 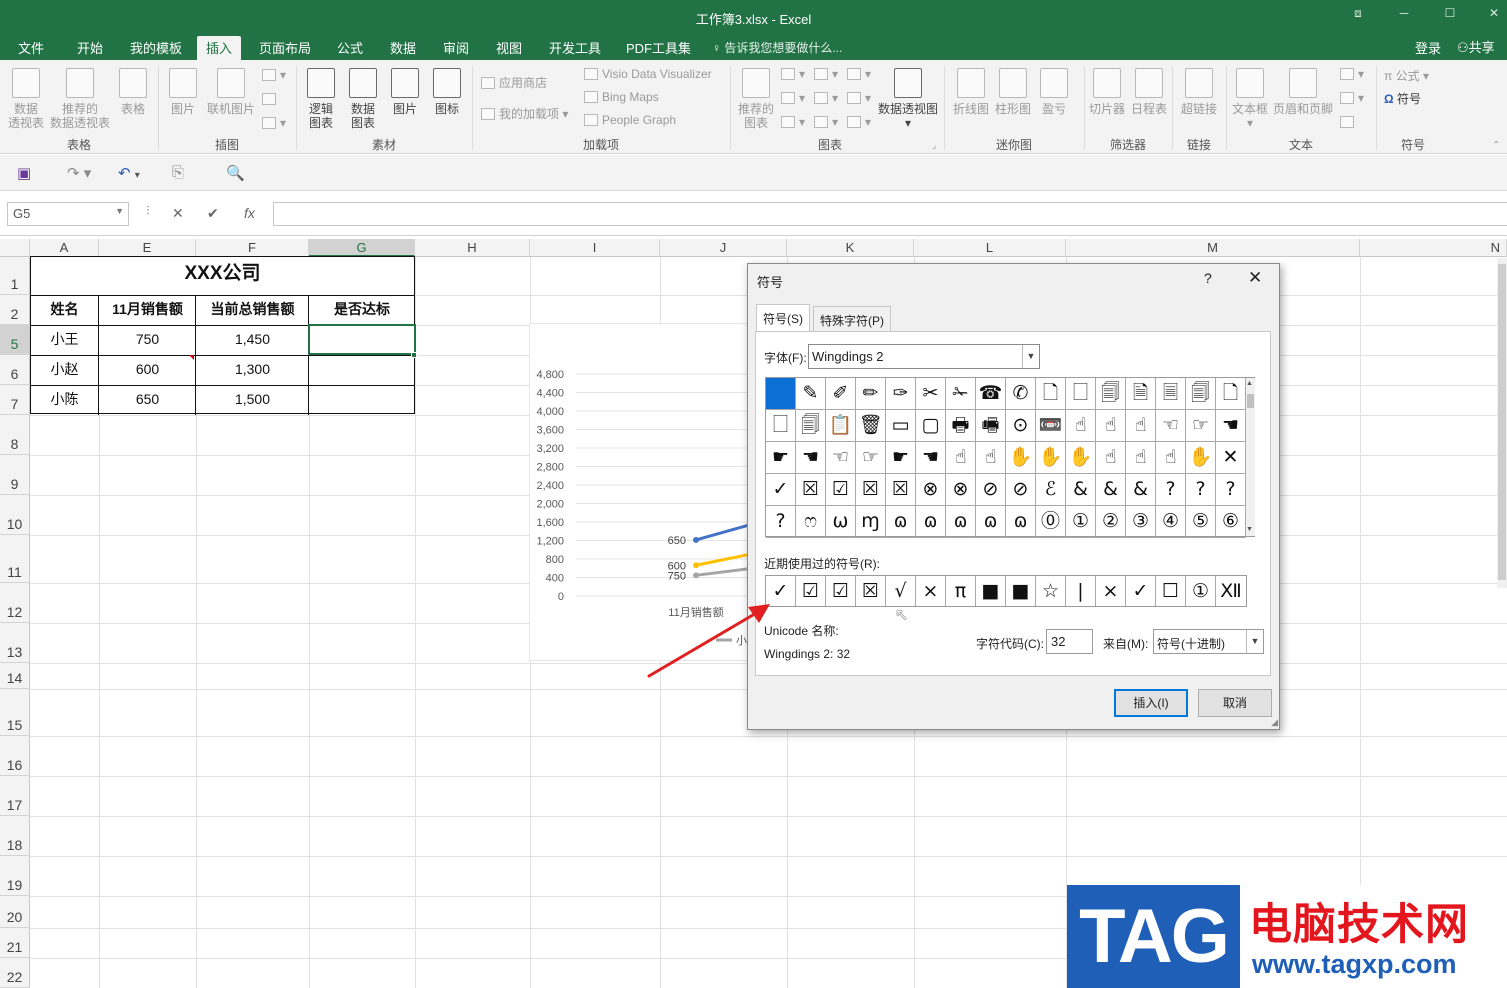 I want to click on picture-button: 图片, so click(x=183, y=92).